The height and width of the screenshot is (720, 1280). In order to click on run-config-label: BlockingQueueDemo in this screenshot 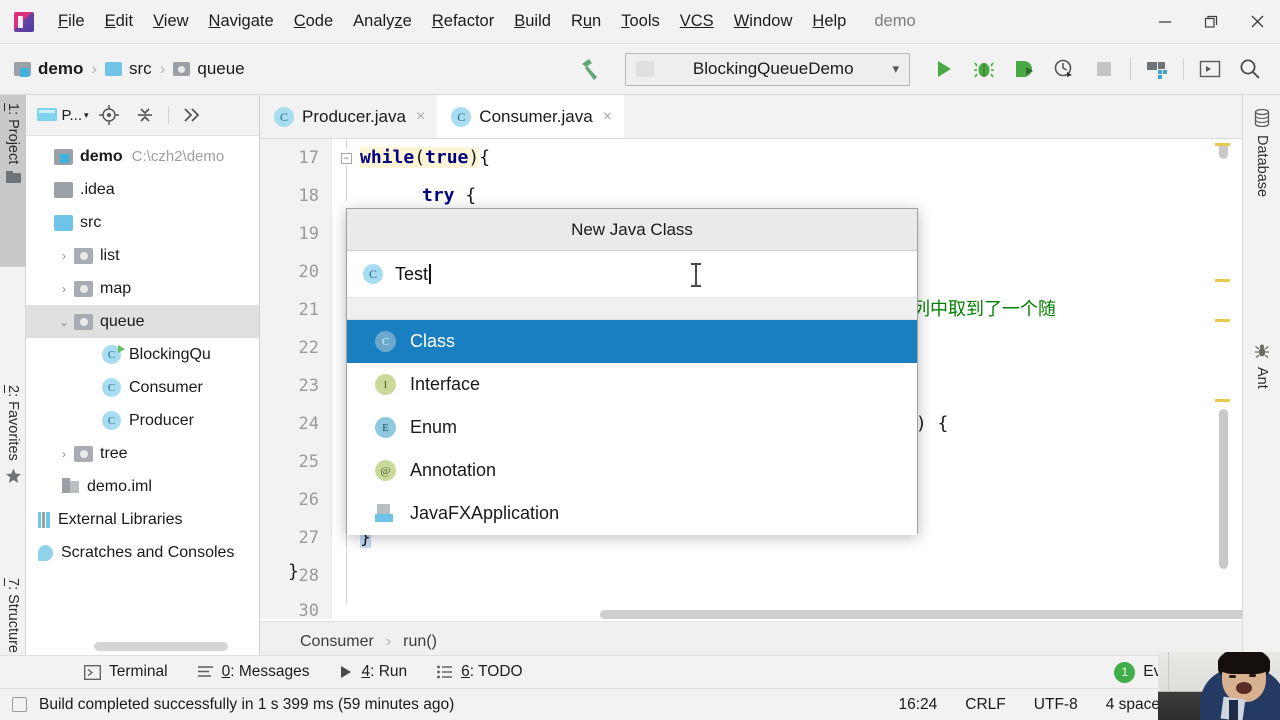, I will do `click(773, 68)`.